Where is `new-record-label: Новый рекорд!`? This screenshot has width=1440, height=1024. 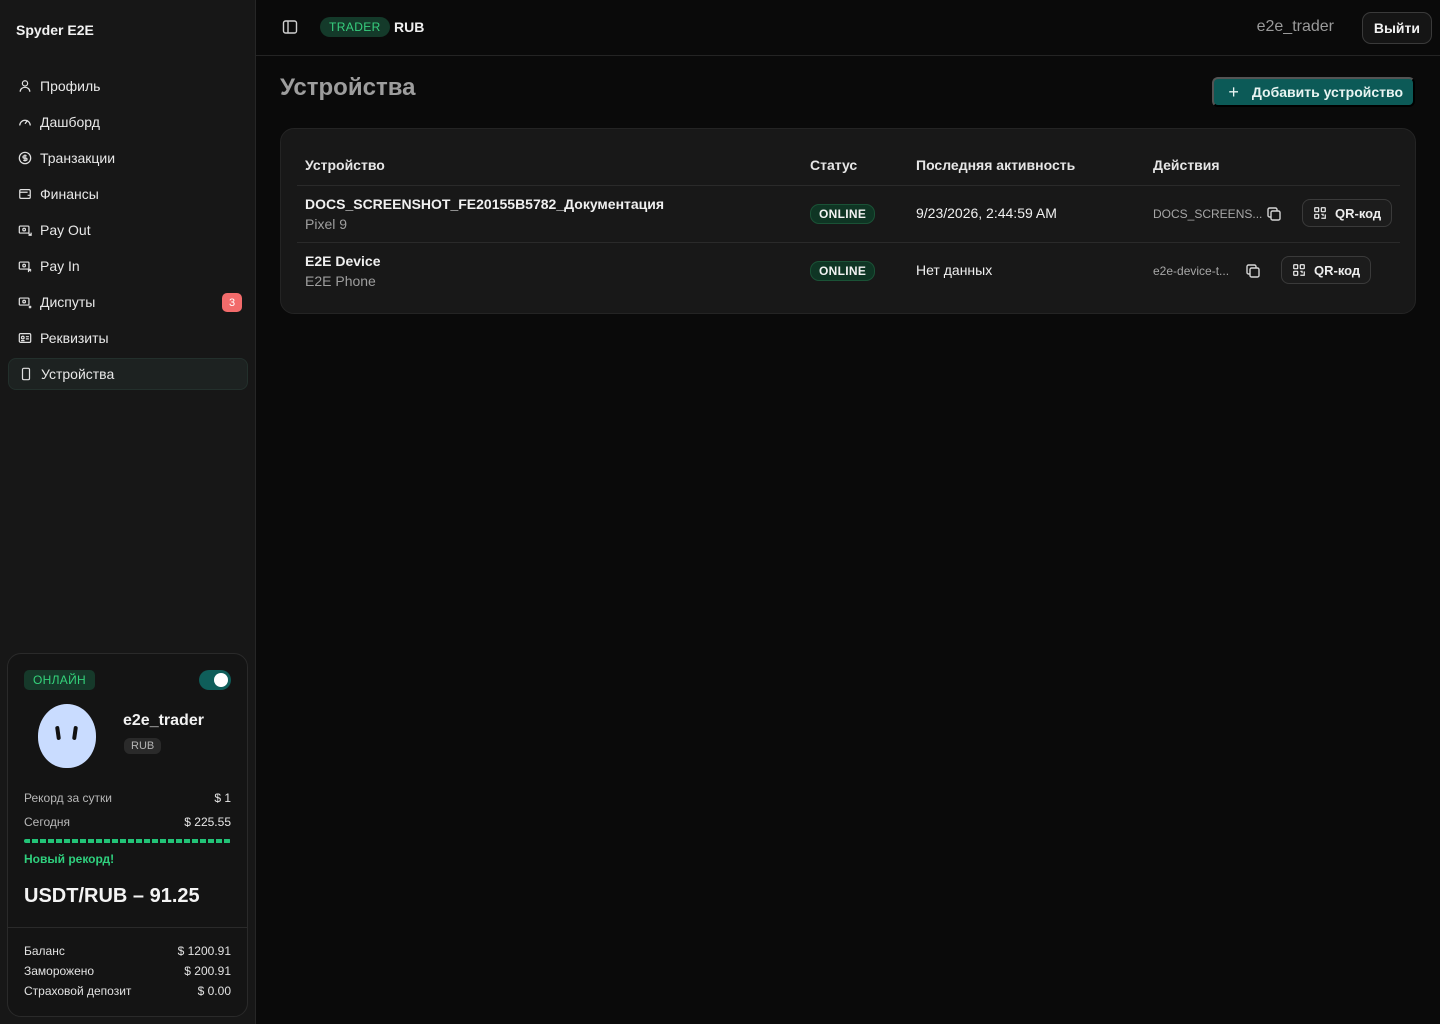 new-record-label: Новый рекорд! is located at coordinates (69, 859).